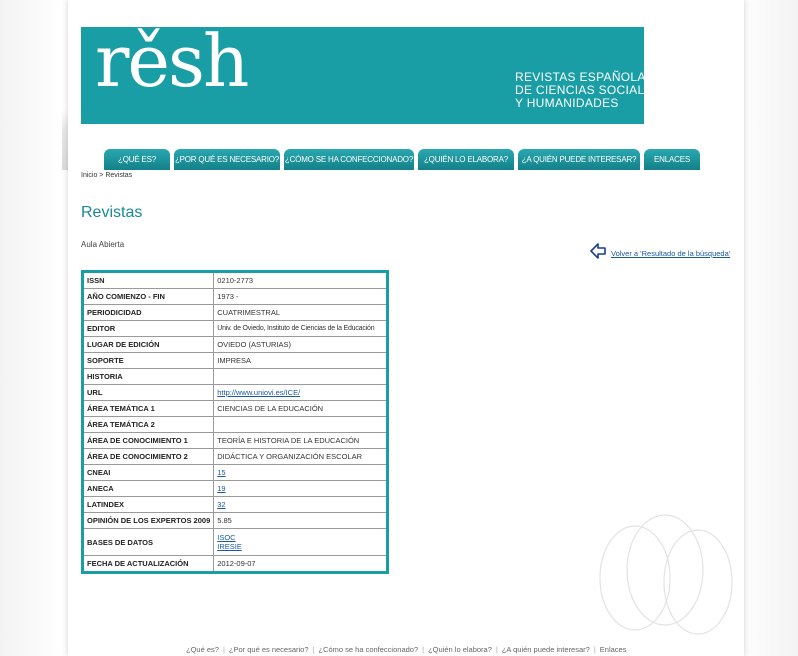 The height and width of the screenshot is (656, 798). What do you see at coordinates (300, 376) in the screenshot?
I see `row-value-historia` at bounding box center [300, 376].